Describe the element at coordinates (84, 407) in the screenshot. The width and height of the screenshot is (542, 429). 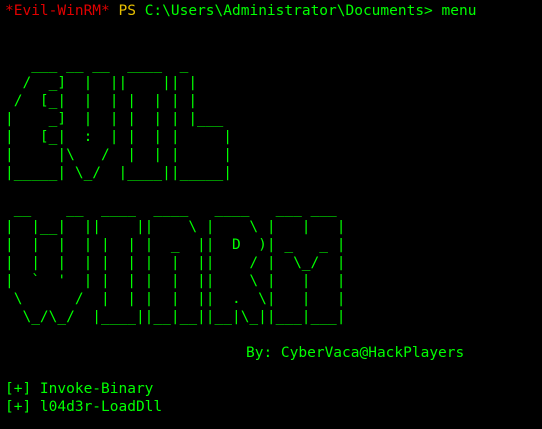
I see `menu-item-loader-loaddll: [+] l04d3r-LoadDll` at that location.